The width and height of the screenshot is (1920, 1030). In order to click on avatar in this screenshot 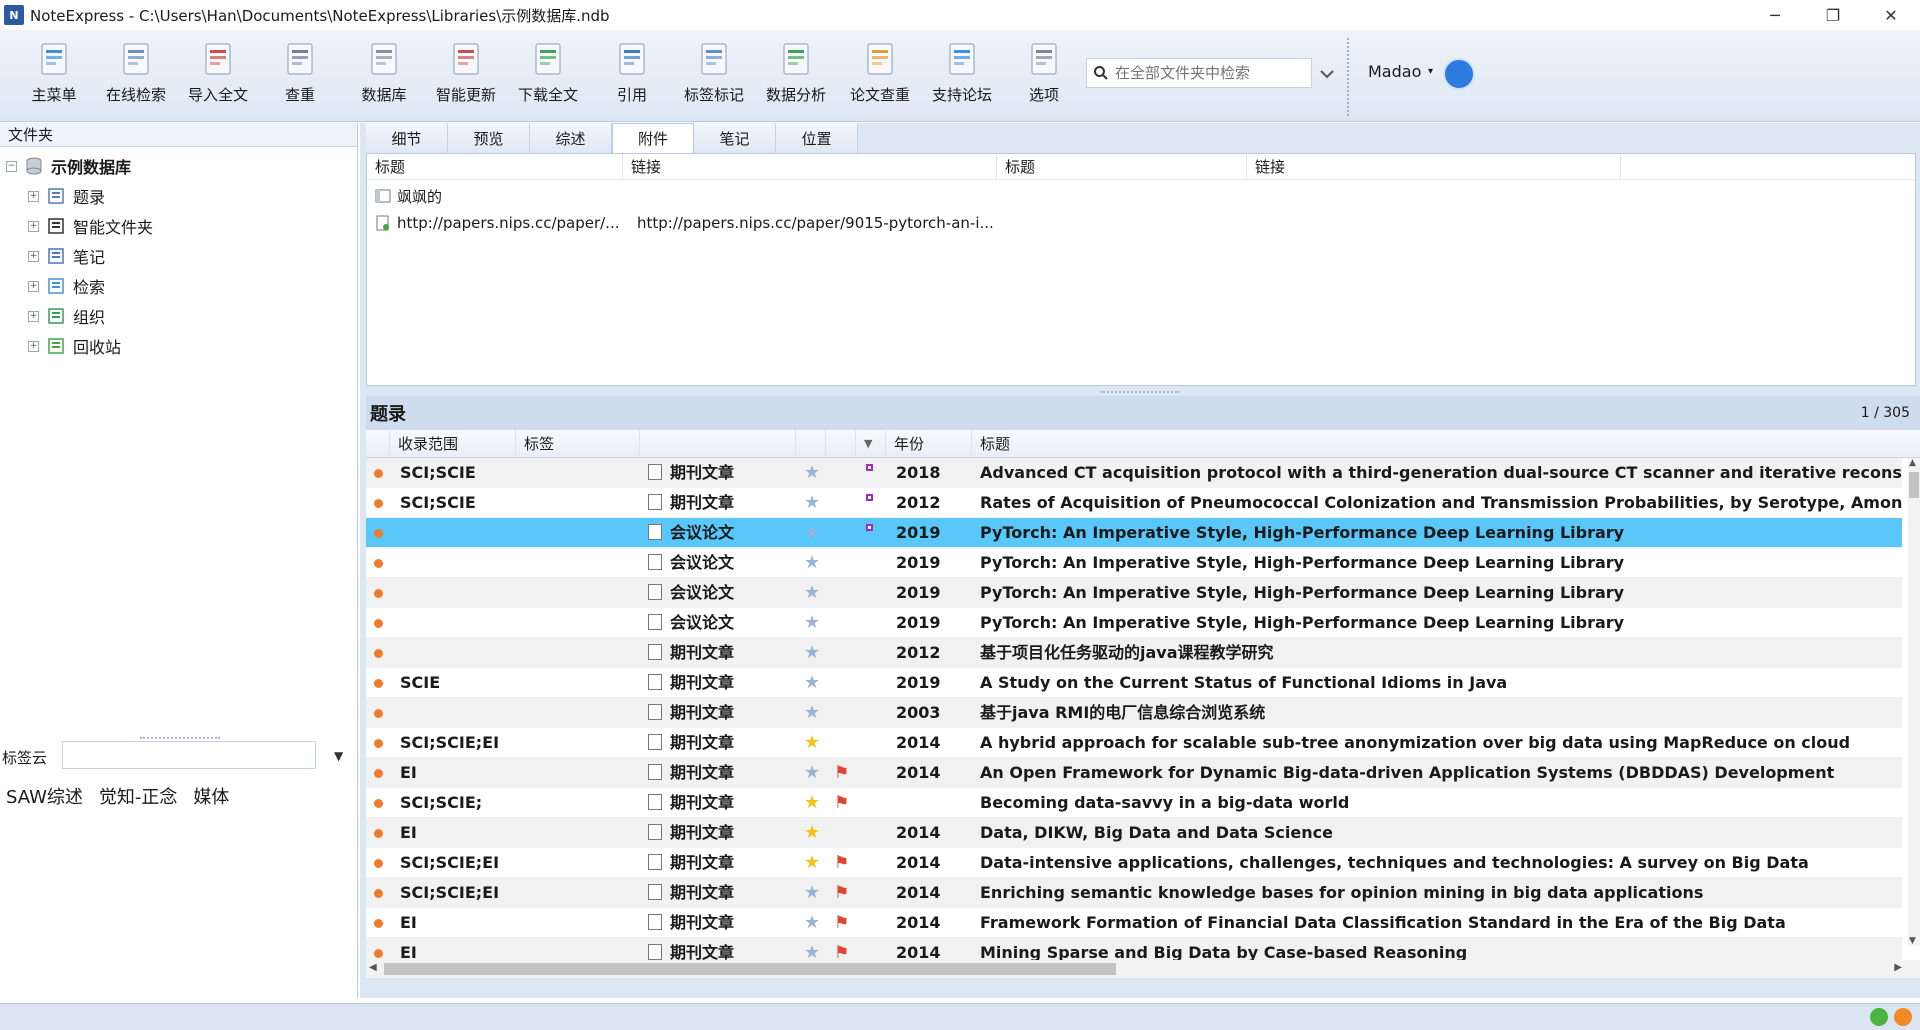, I will do `click(1459, 74)`.